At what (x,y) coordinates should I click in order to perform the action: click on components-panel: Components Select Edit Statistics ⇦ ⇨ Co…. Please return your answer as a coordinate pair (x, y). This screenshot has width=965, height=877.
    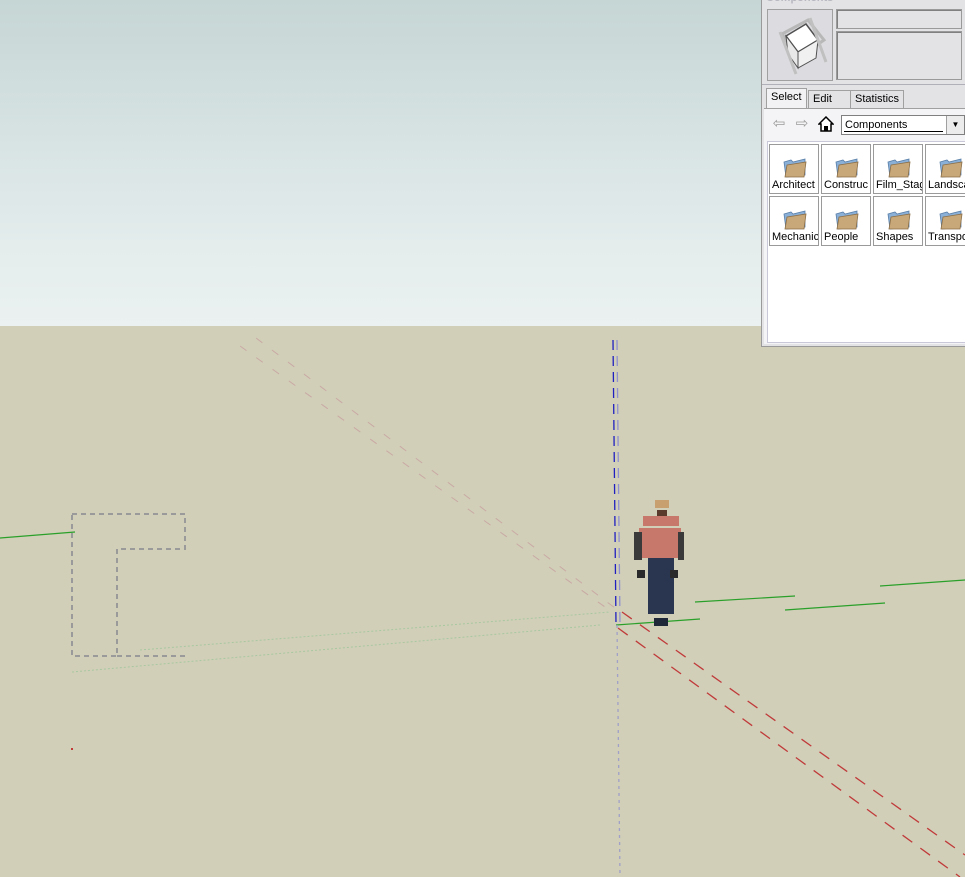
    Looking at the image, I should click on (863, 173).